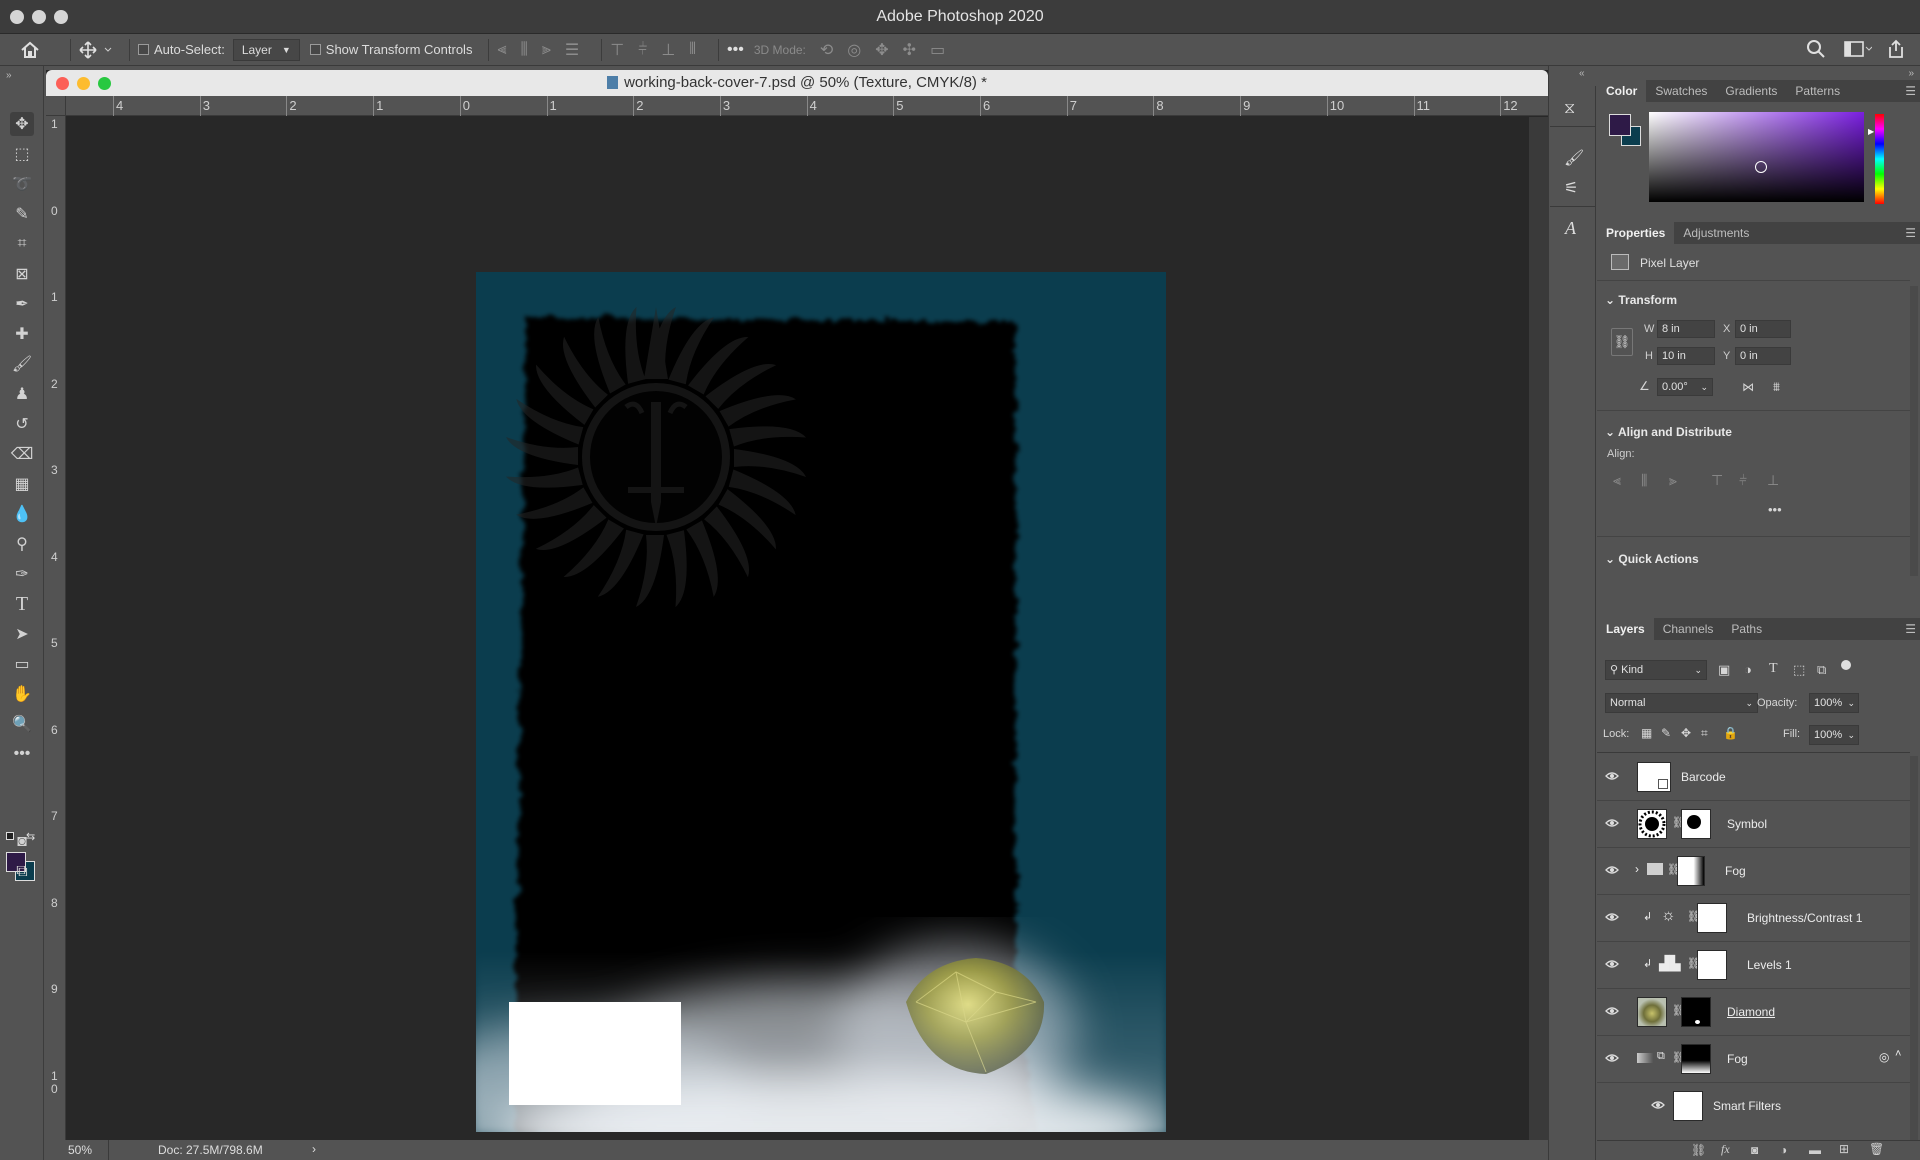  Describe the element at coordinates (1644, 480) in the screenshot. I see `props-align-center-h-icon: ⫼` at that location.